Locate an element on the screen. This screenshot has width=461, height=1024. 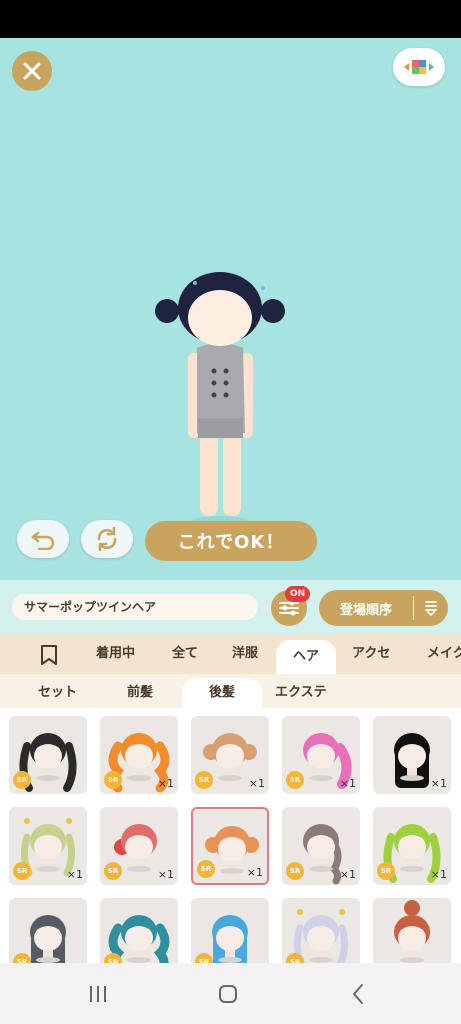
tab-hair: ヘア is located at coordinates (306, 657).